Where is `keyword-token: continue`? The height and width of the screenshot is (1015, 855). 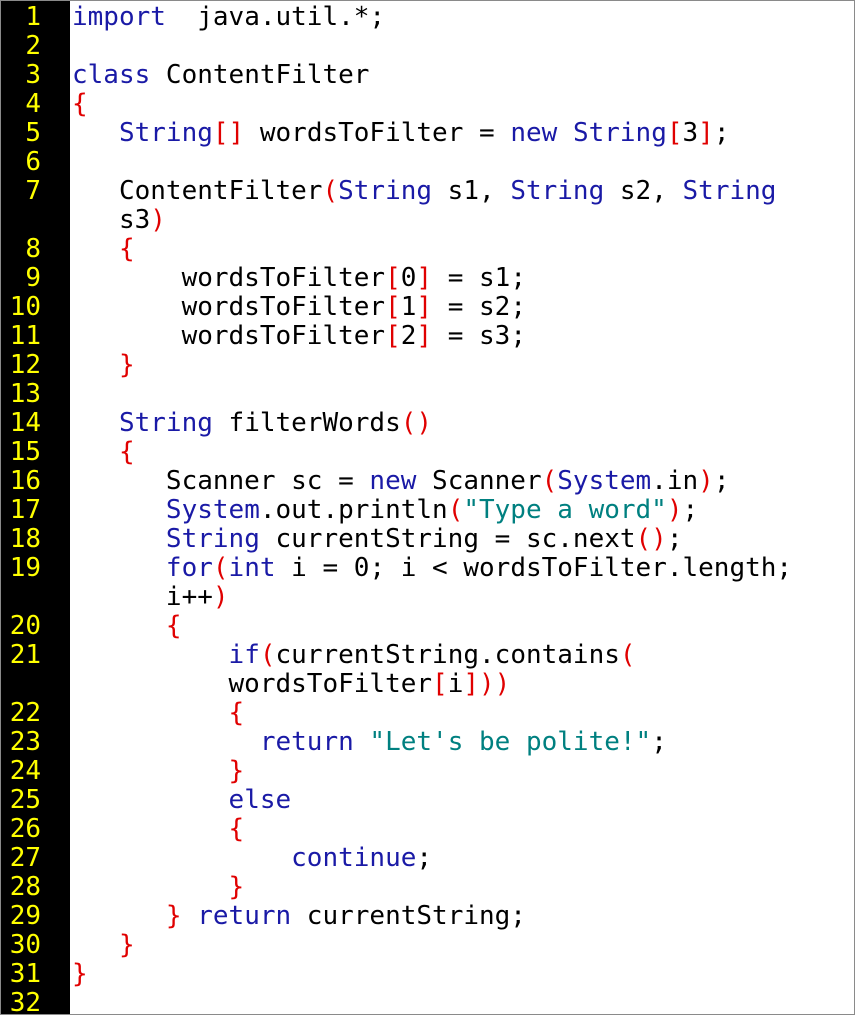
keyword-token: continue is located at coordinates (354, 858).